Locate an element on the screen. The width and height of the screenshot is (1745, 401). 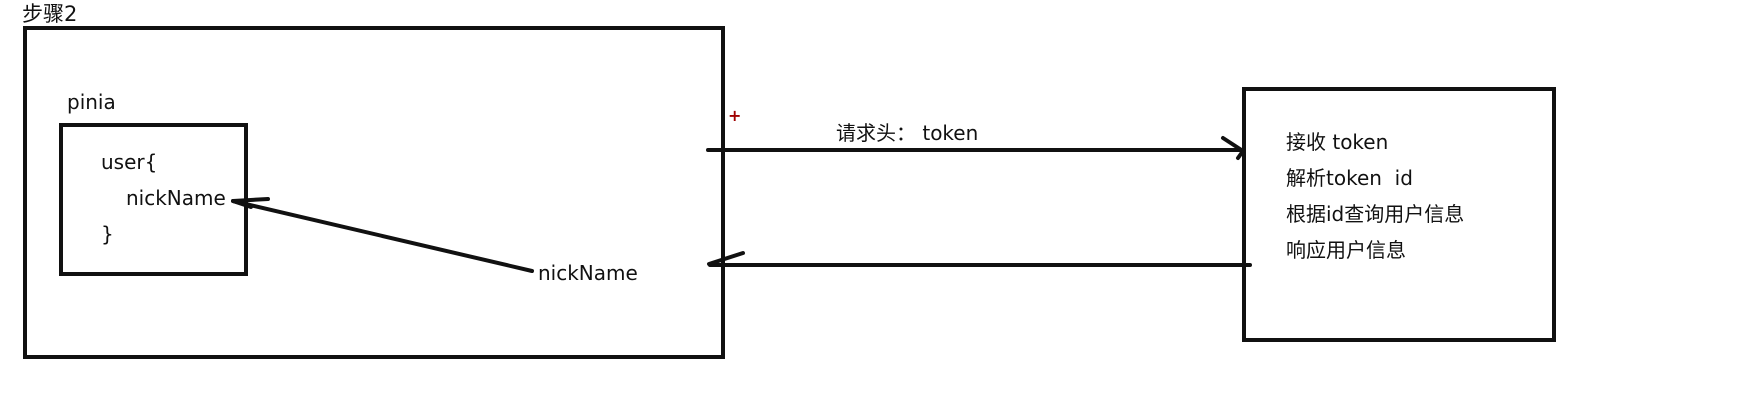
assign-arrow is located at coordinates (382, 235).